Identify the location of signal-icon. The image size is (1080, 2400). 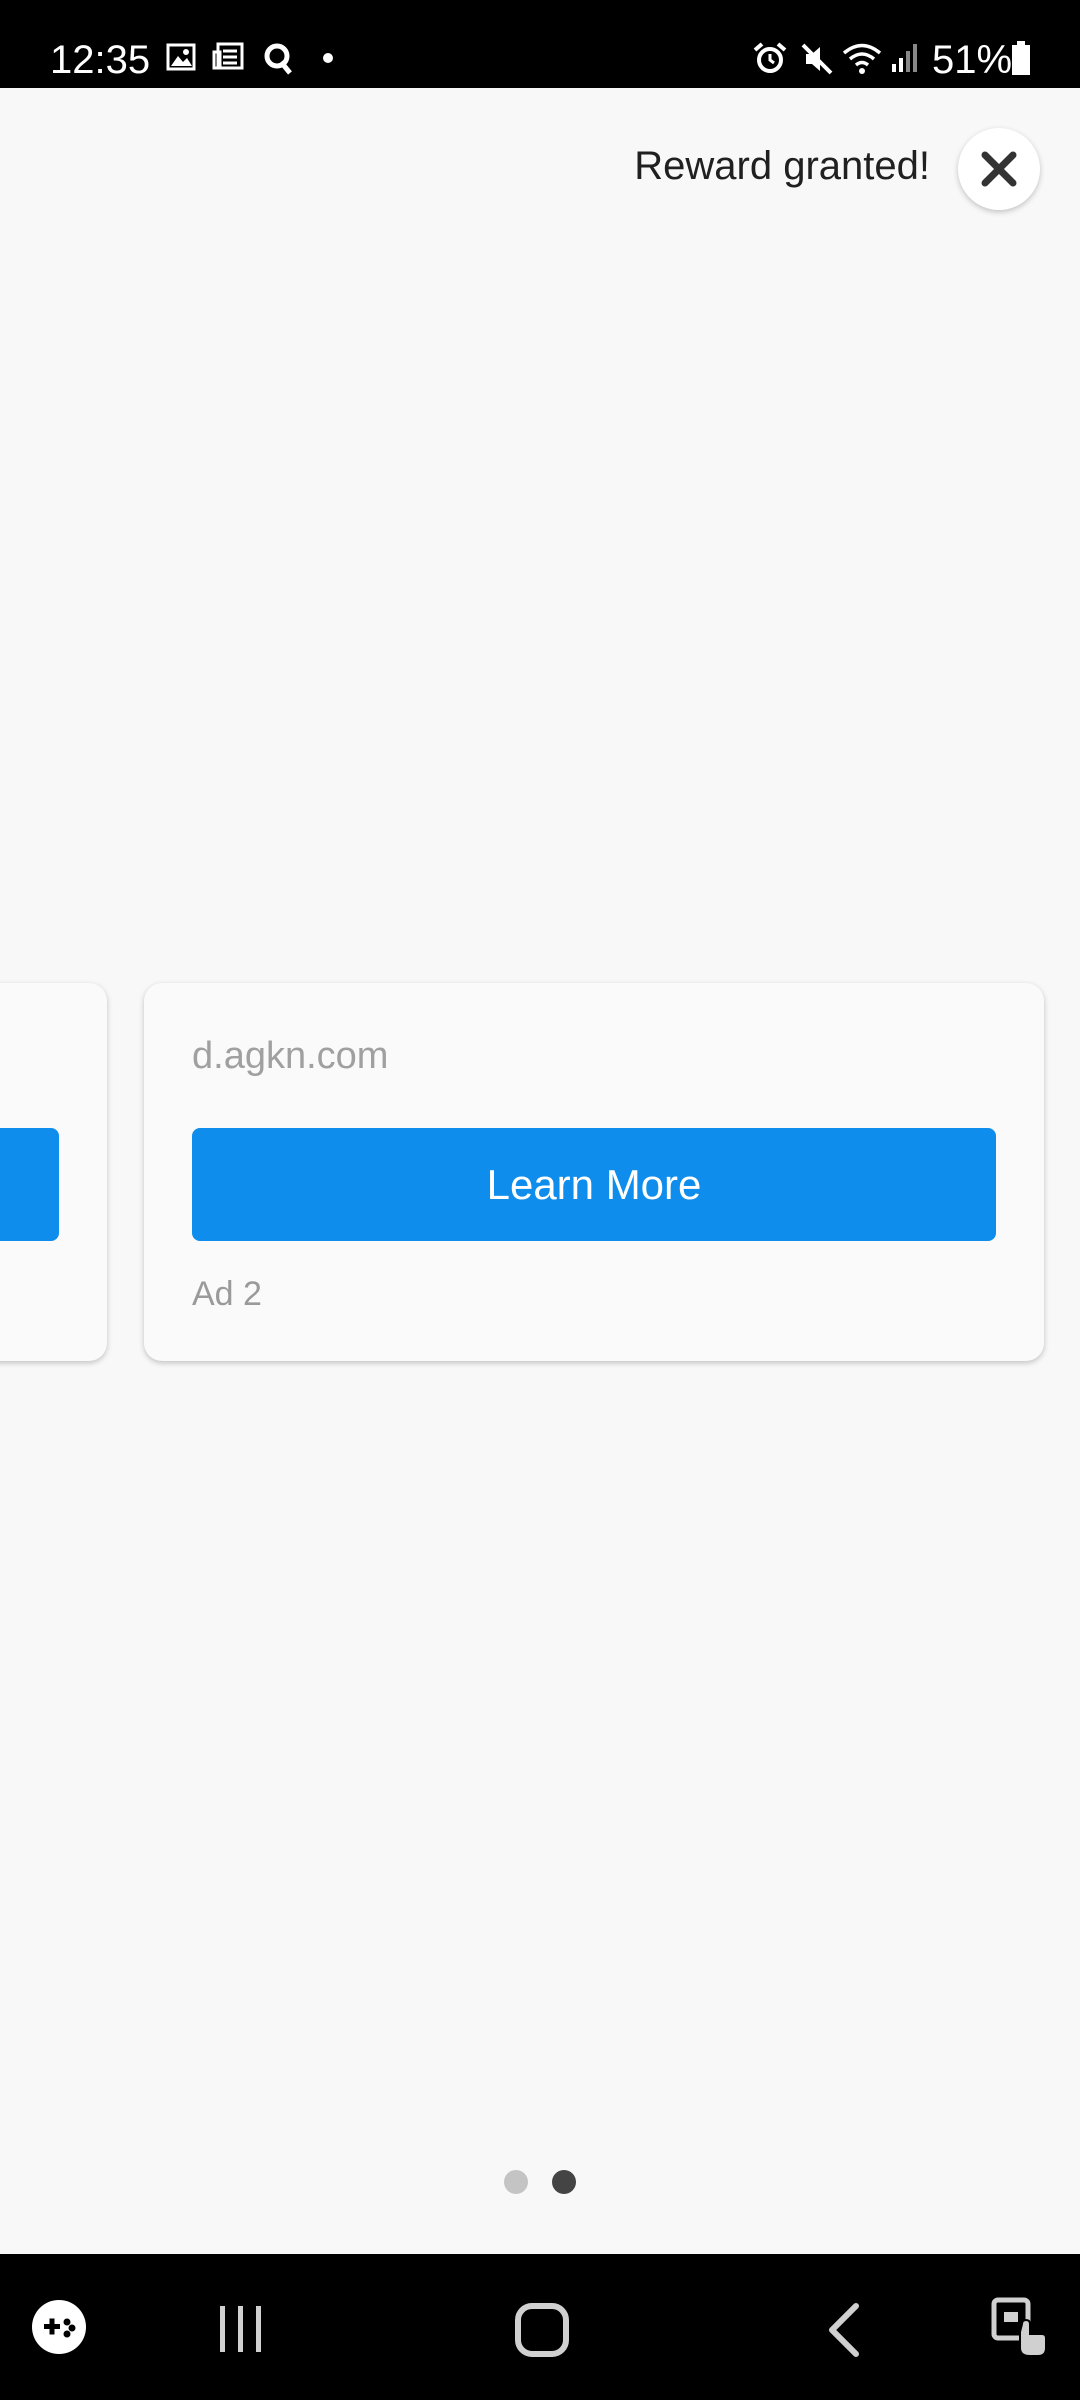
(904, 58).